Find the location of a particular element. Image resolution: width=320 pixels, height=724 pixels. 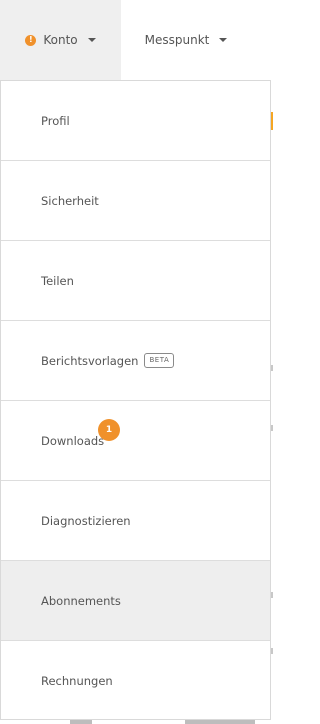

exclamation-circle-icon: ! is located at coordinates (31, 40).